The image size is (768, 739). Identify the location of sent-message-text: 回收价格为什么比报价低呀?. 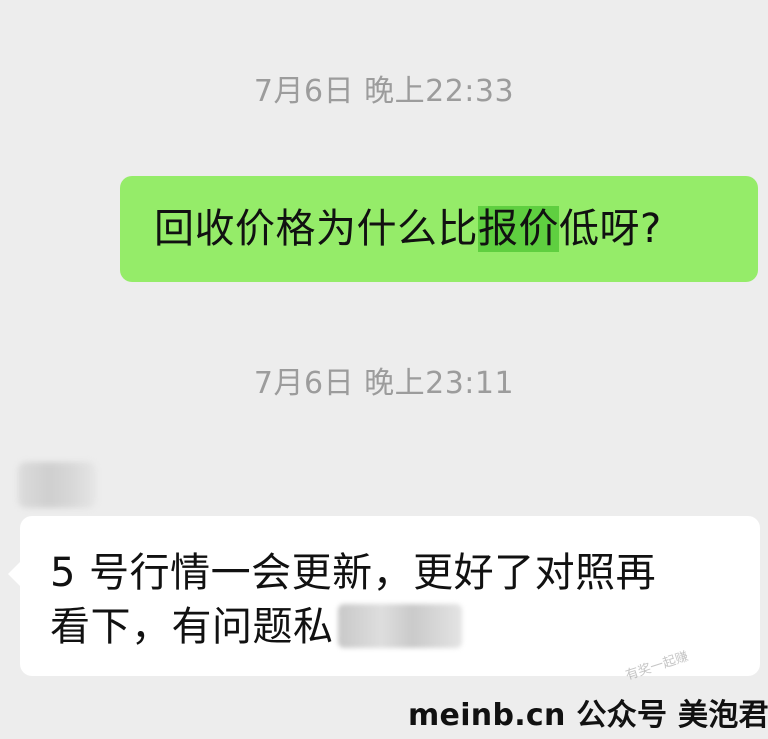
(408, 229).